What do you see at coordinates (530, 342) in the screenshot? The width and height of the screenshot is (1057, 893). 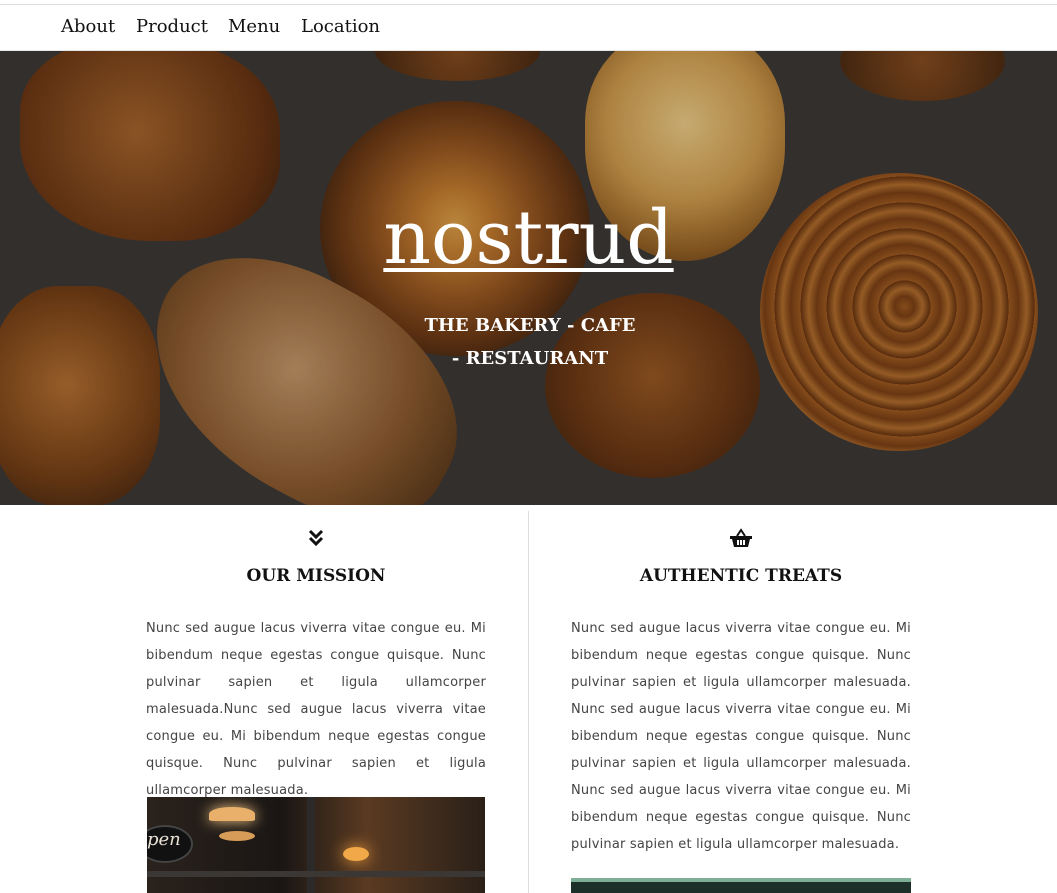 I see `hero-subtitle: THE BAKERY - CAFE - RESTAURANT` at bounding box center [530, 342].